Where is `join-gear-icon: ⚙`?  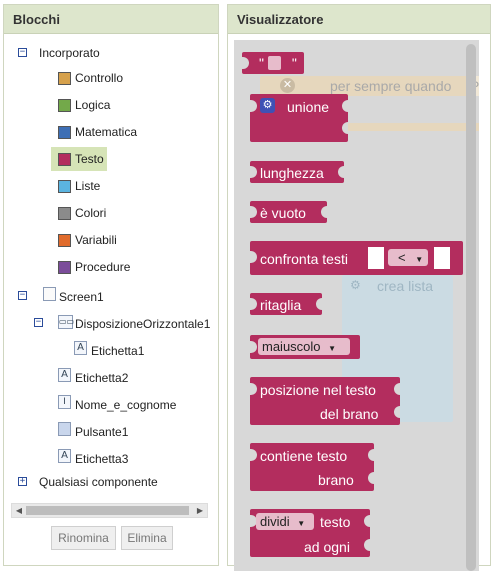 join-gear-icon: ⚙ is located at coordinates (267, 105).